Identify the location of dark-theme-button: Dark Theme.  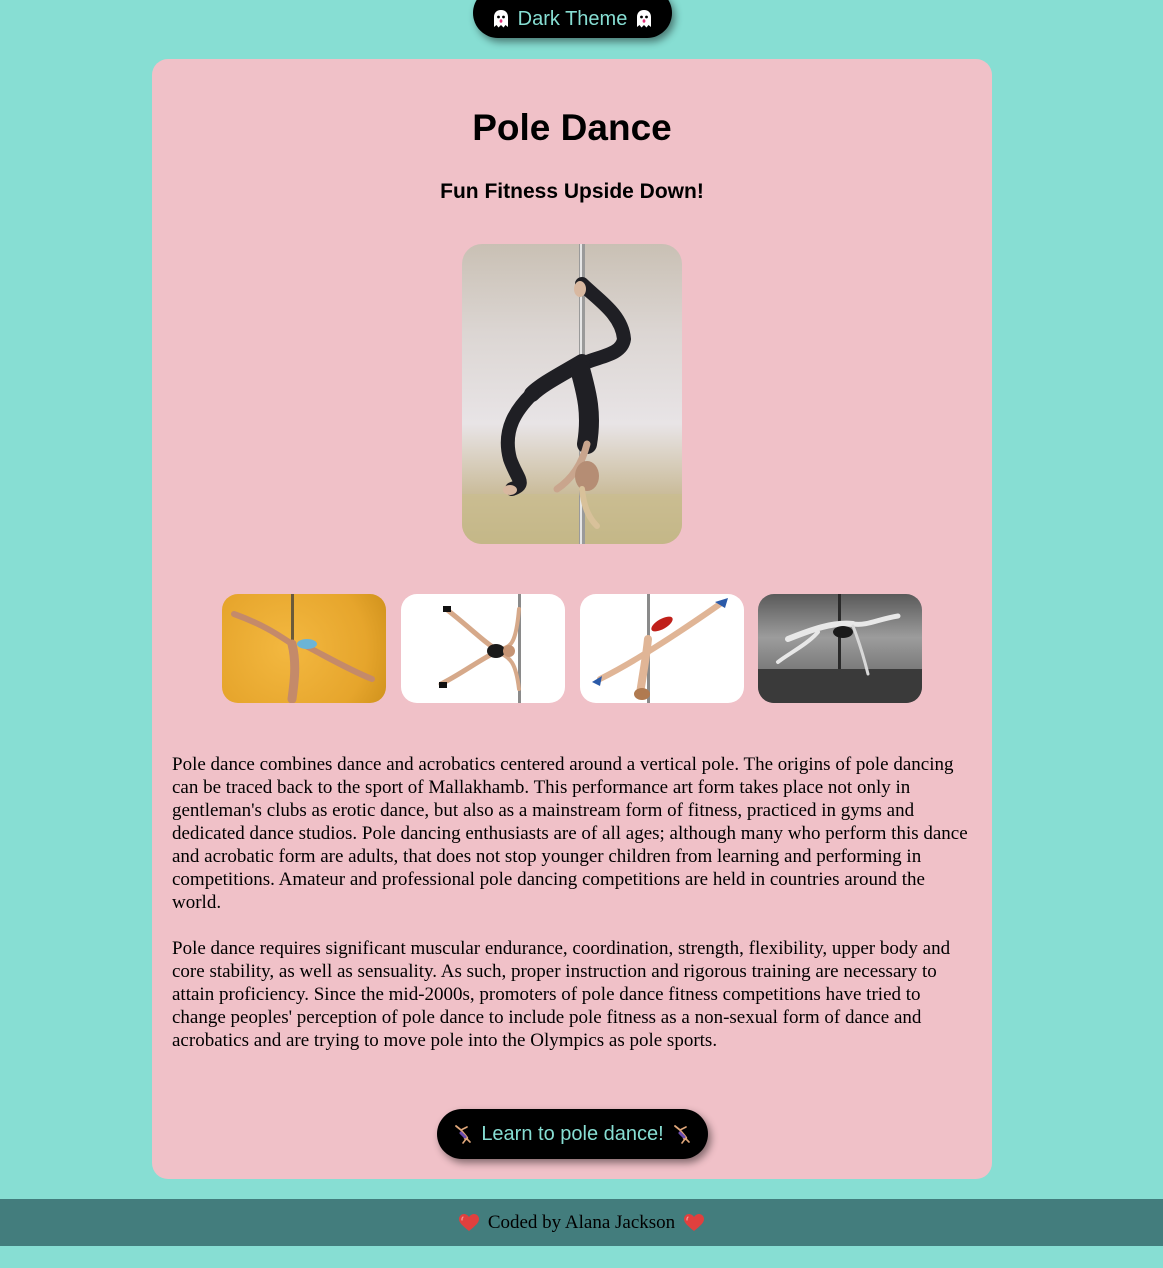
(572, 19).